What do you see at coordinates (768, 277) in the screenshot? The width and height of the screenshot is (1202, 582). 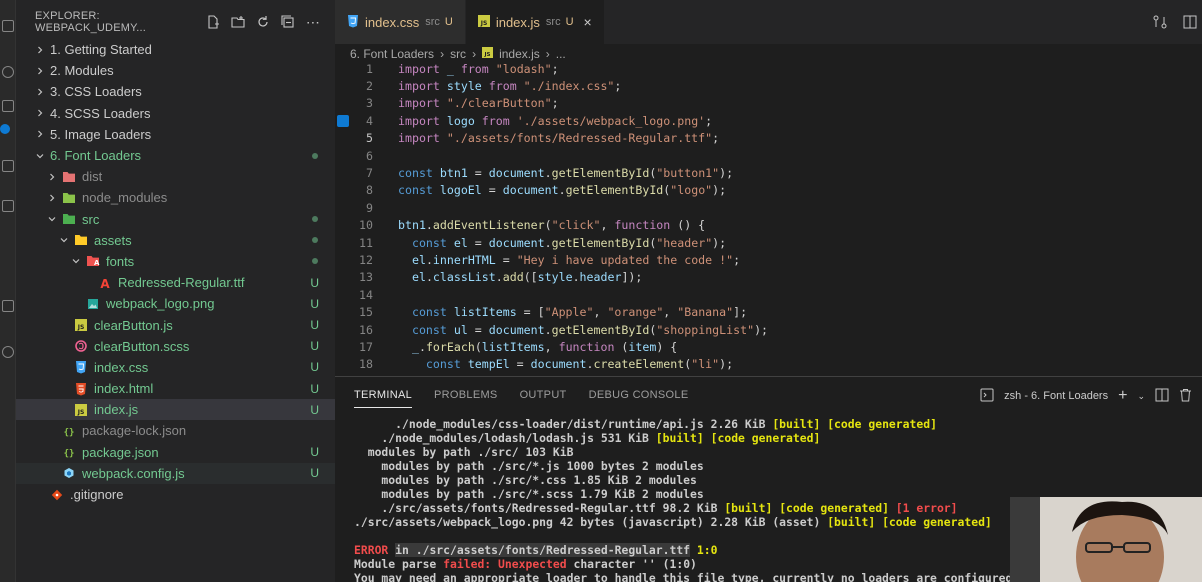 I see `code-line: 13 el.classList.add([style.header]);` at bounding box center [768, 277].